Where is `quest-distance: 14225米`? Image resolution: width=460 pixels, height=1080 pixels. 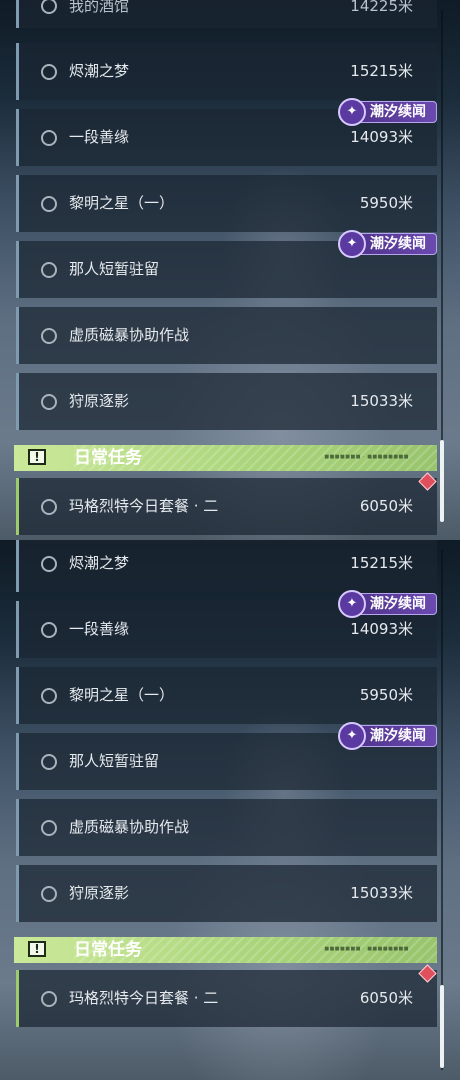
quest-distance: 14225米 is located at coordinates (381, 7).